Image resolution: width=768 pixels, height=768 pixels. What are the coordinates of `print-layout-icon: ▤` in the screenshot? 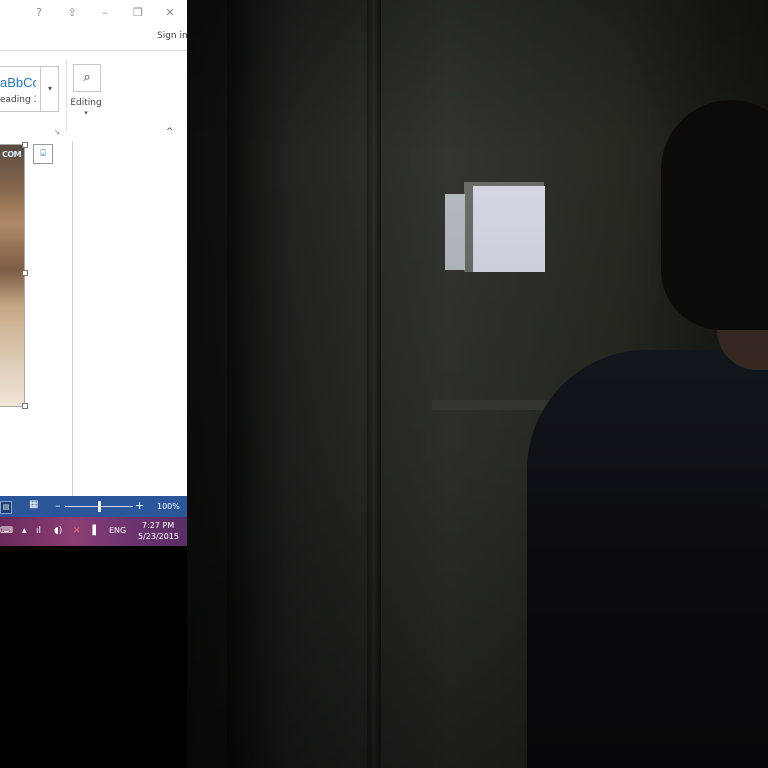 It's located at (6, 507).